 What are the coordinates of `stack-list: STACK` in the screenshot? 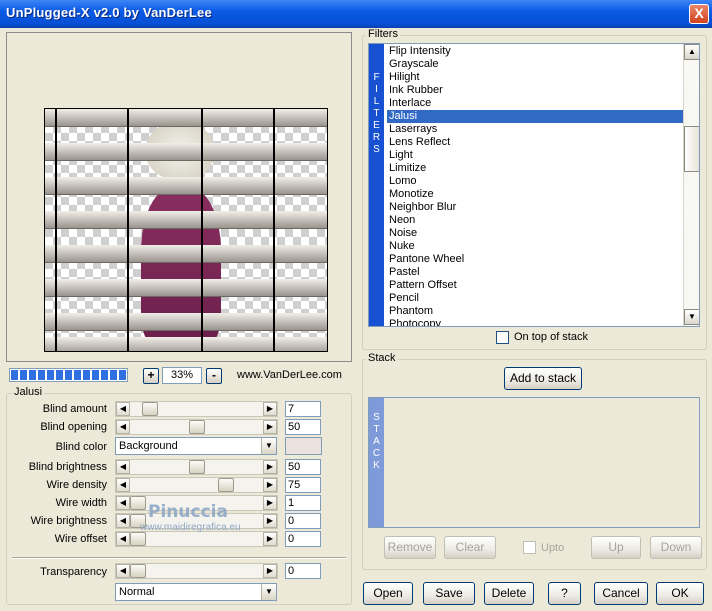 It's located at (534, 462).